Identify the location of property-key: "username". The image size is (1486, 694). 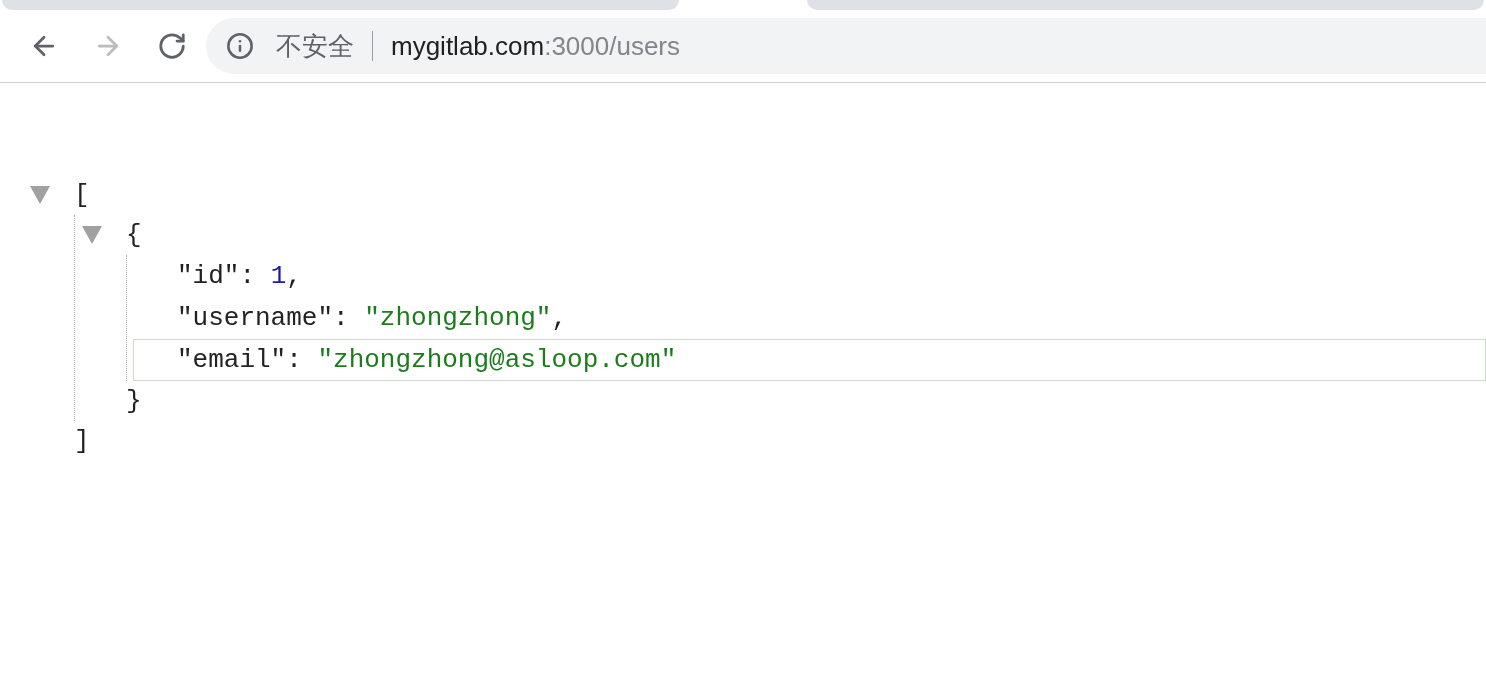
(255, 318).